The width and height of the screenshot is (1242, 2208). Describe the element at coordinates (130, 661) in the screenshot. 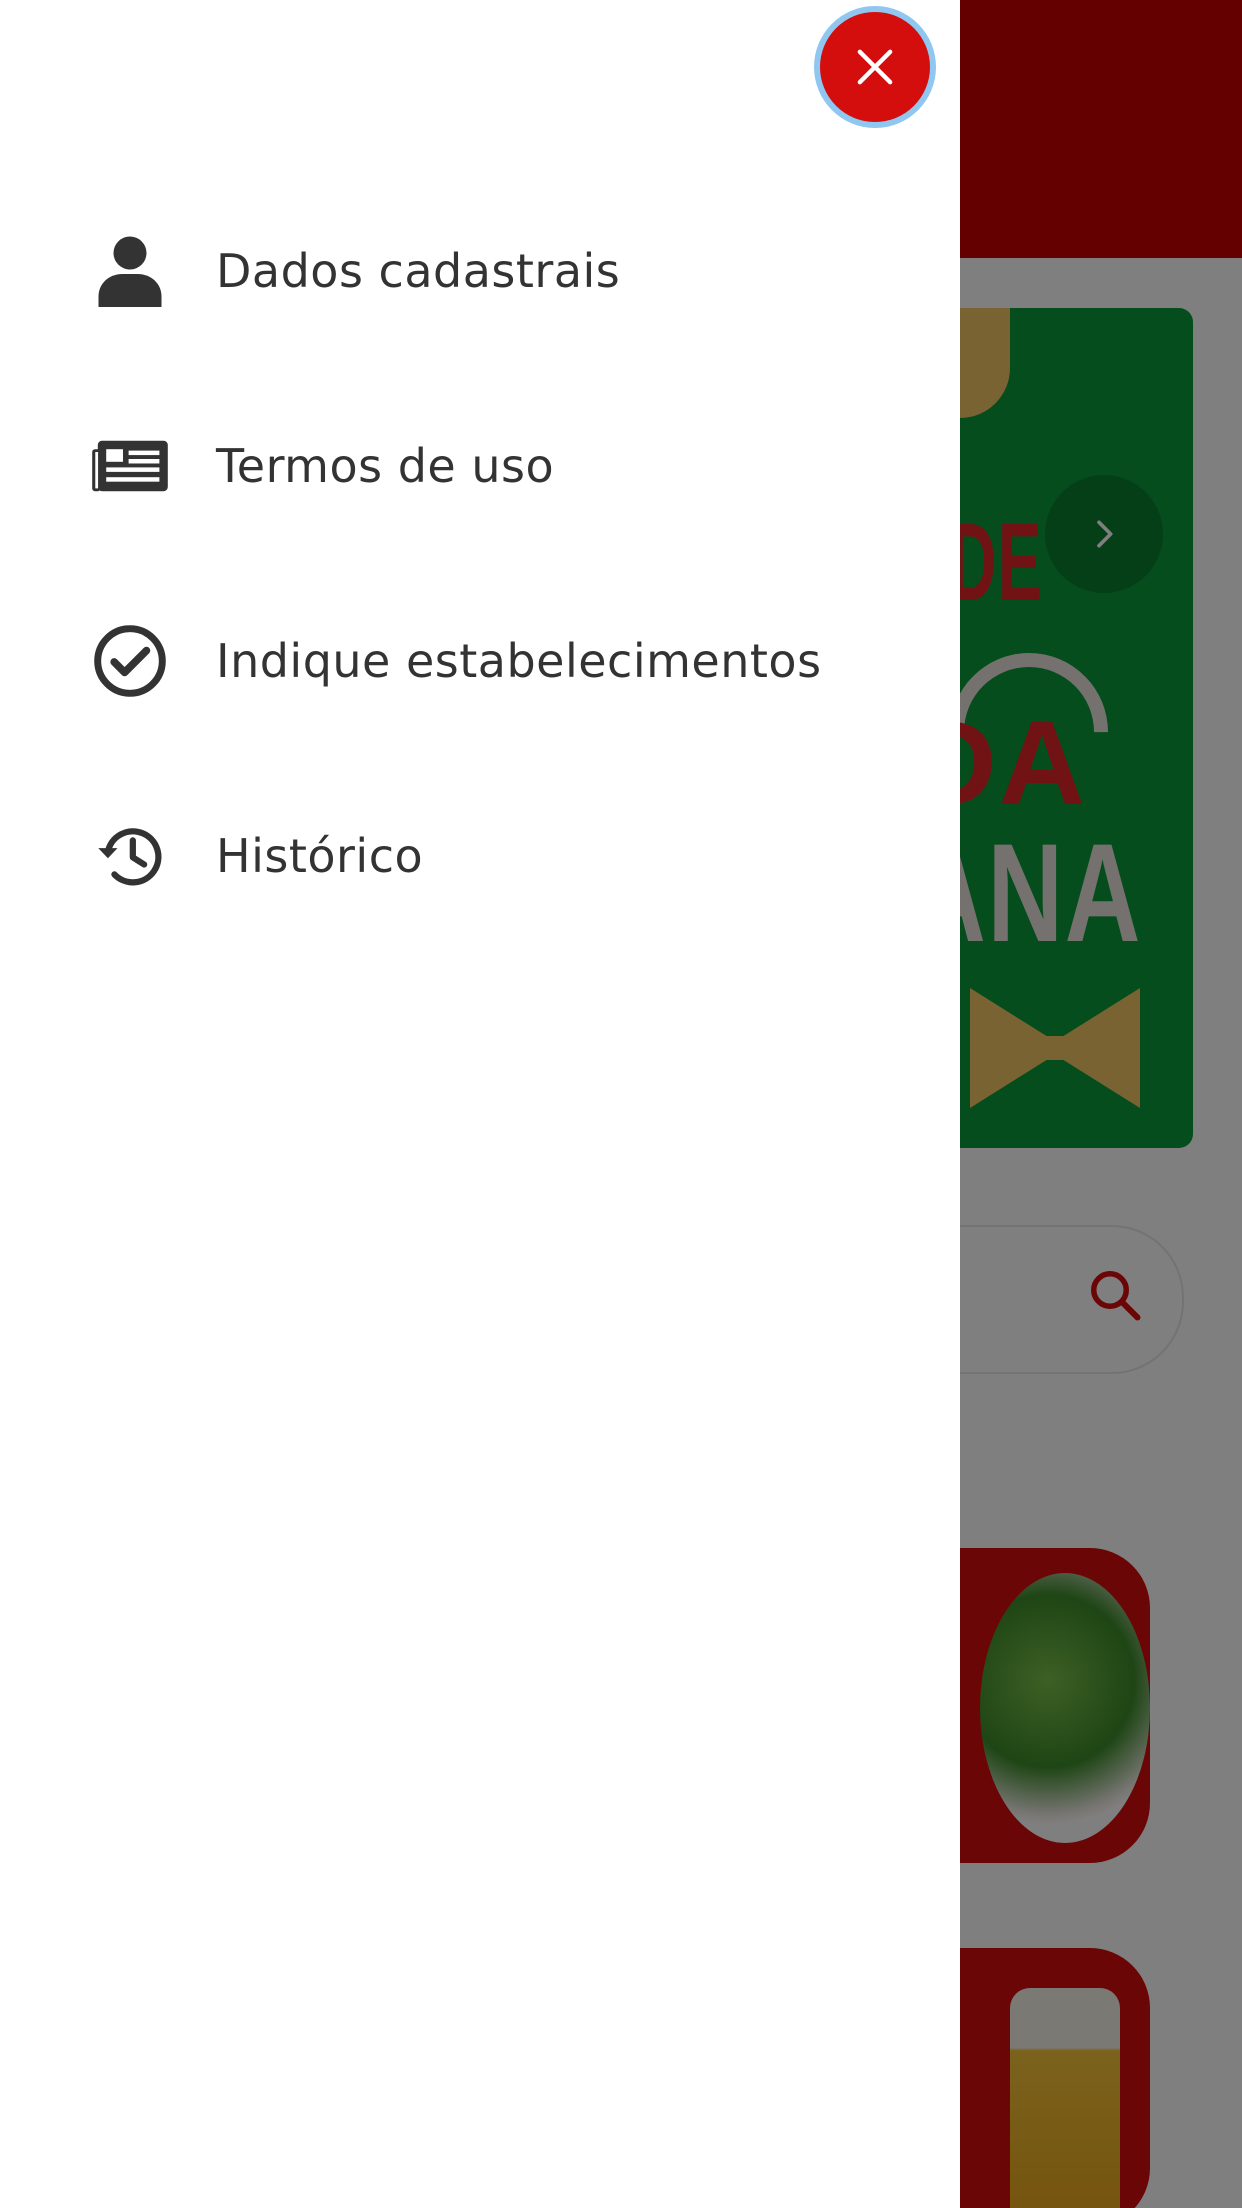

I see `check-circle-icon` at that location.